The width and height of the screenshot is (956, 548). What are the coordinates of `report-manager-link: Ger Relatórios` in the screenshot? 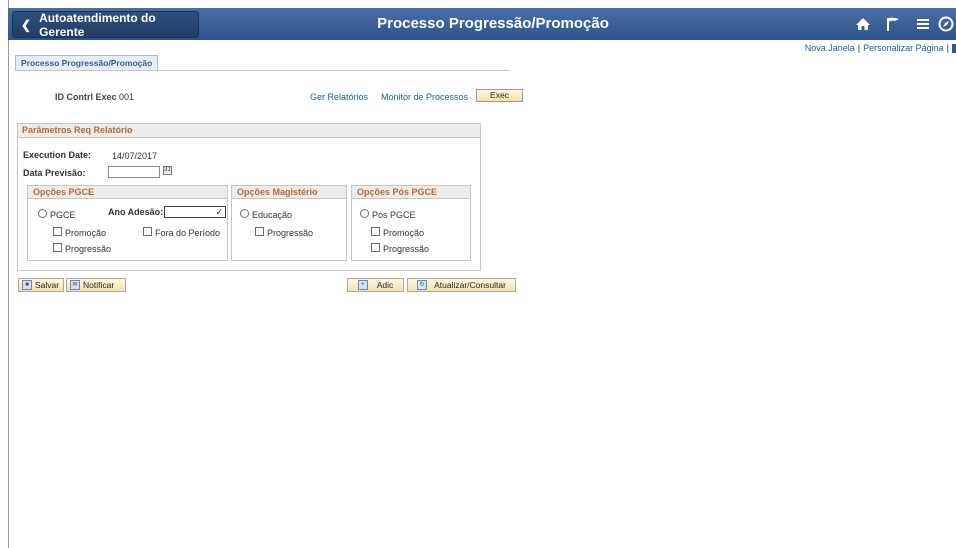 It's located at (339, 97).